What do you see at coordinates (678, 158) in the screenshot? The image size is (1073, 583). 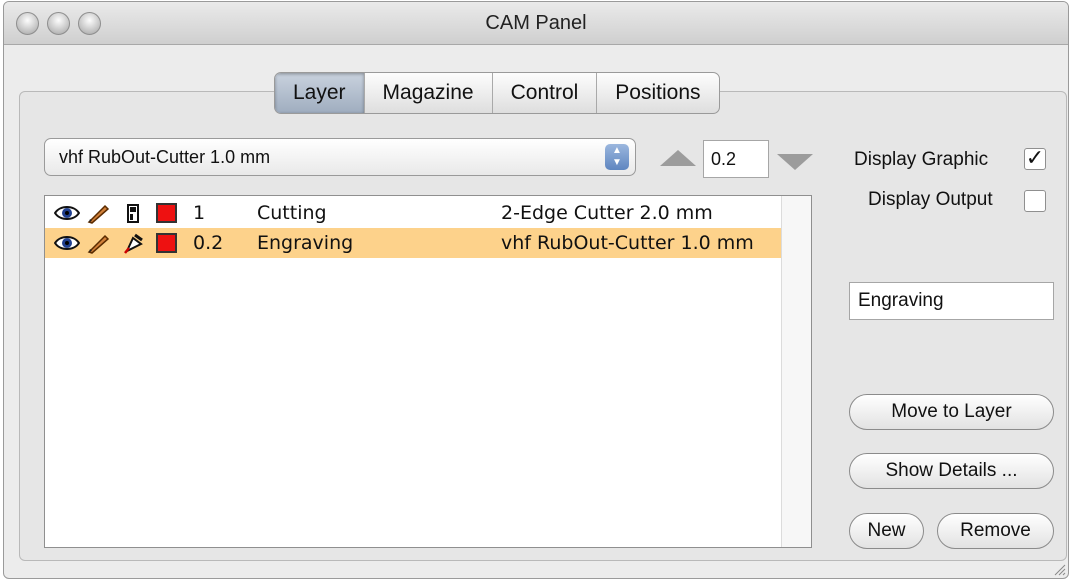 I see `increase-depth-arrow-icon` at bounding box center [678, 158].